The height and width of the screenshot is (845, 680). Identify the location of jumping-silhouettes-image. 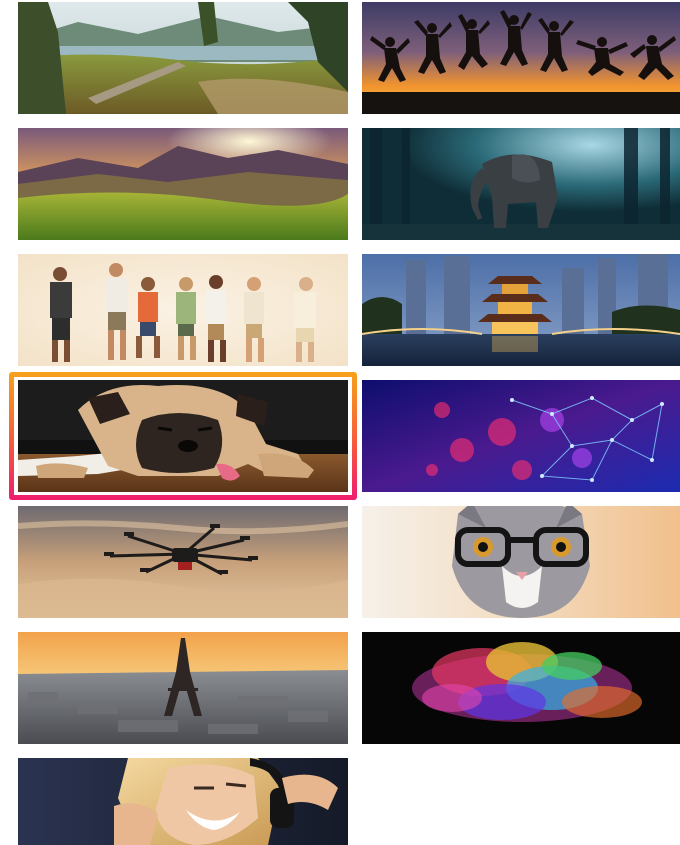
(521, 58).